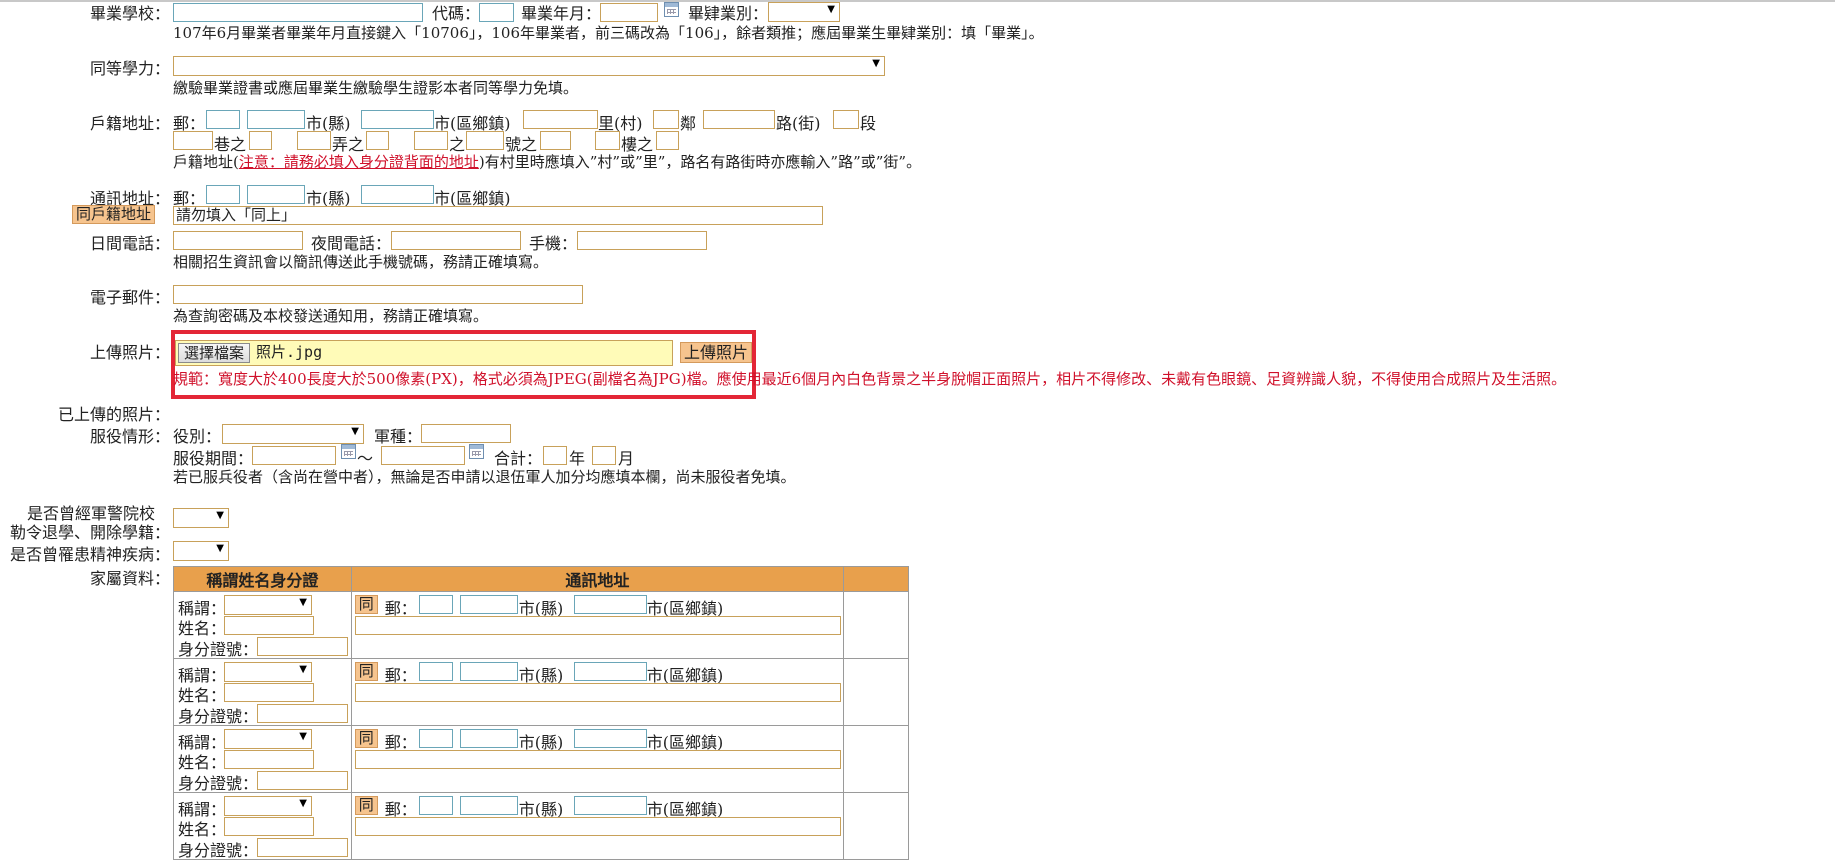 The image size is (1835, 861). I want to click on family-table-header: 稱謂姓名身分證 通訊地址, so click(541, 579).